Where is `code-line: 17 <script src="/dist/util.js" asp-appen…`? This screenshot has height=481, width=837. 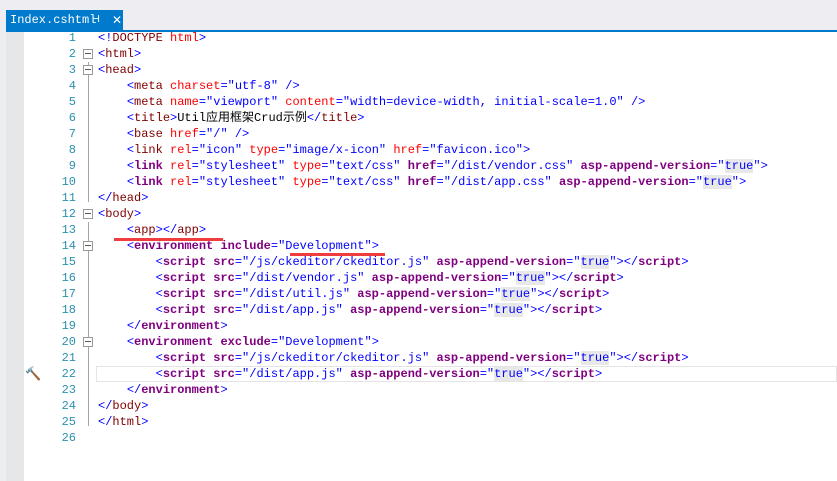 code-line: 17 <script src="/dist/util.js" asp-appen… is located at coordinates (430, 294).